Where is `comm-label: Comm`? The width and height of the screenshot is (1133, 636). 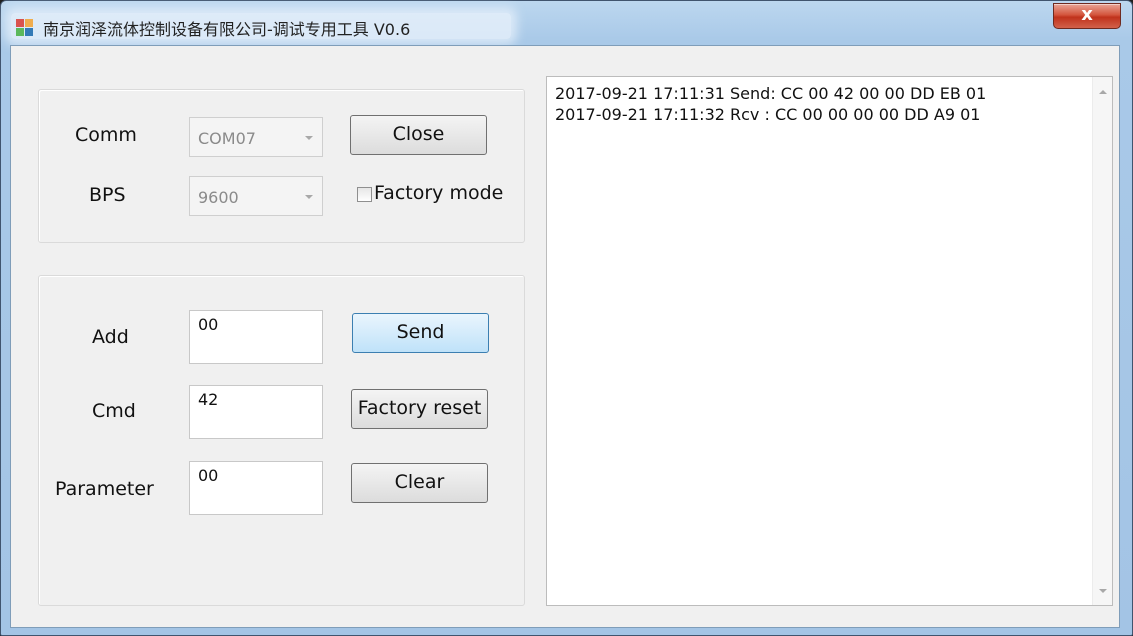
comm-label: Comm is located at coordinates (106, 135).